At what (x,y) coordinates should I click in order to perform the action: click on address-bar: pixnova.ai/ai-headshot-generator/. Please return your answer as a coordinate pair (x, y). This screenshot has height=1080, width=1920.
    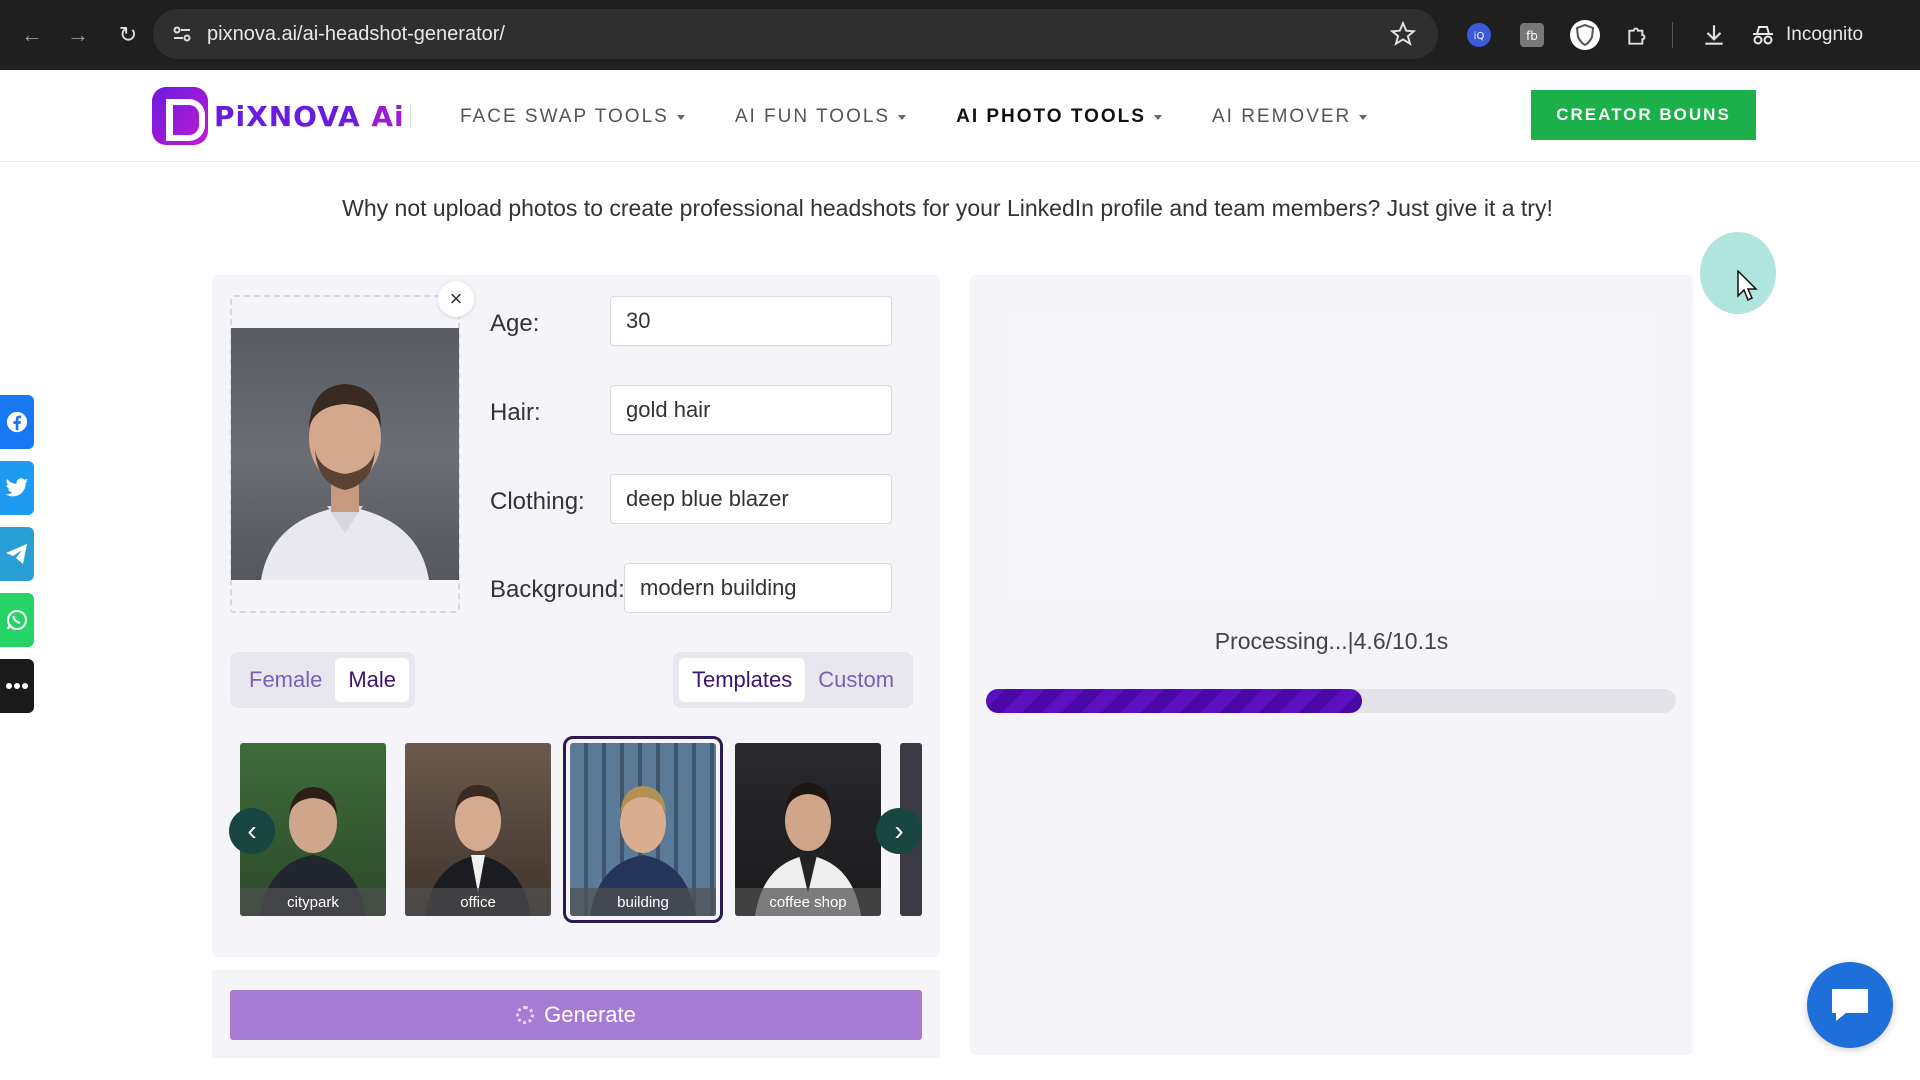
    Looking at the image, I should click on (795, 34).